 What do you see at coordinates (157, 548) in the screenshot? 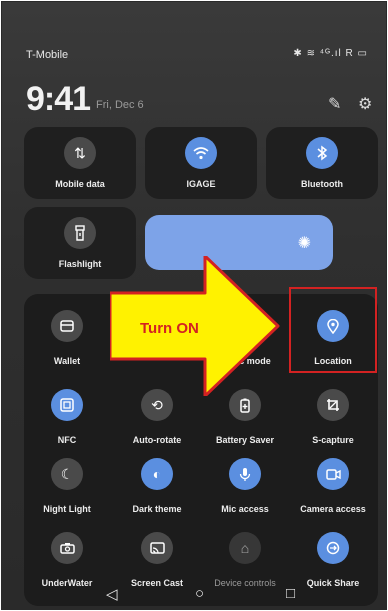
I see `cast-icon` at bounding box center [157, 548].